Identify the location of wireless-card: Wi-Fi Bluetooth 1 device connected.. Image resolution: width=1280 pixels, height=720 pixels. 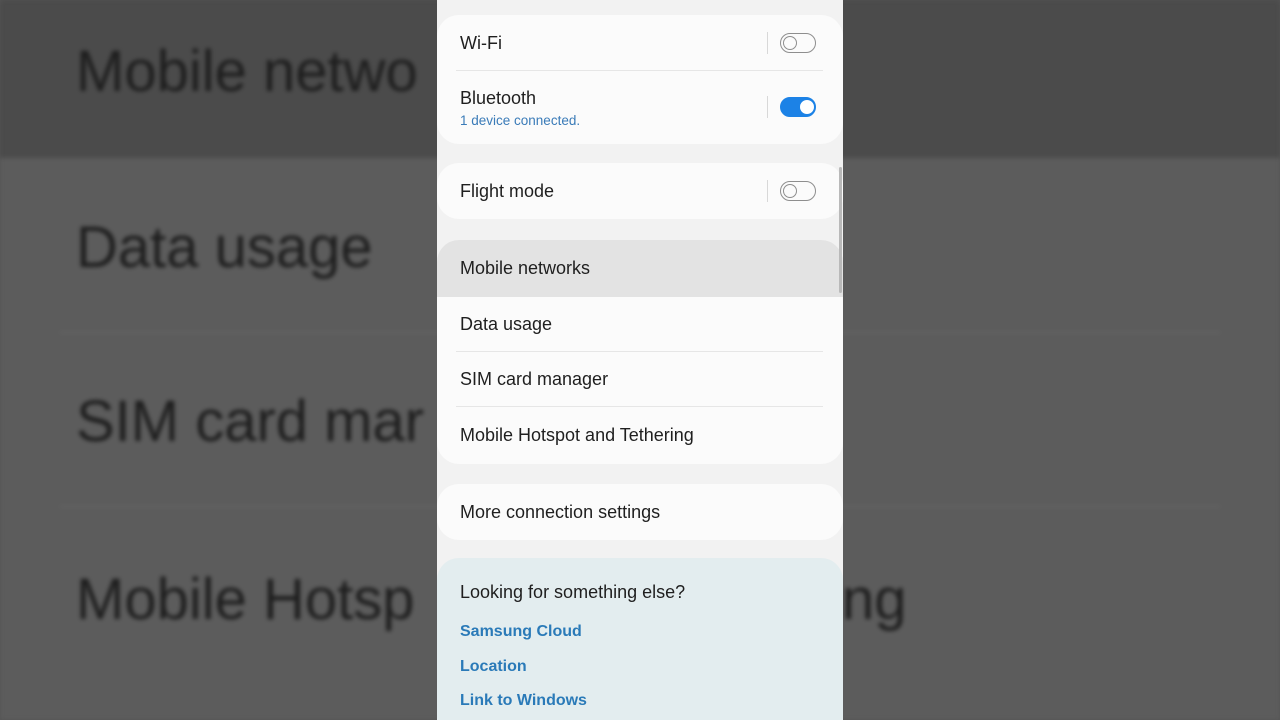
(640, 79).